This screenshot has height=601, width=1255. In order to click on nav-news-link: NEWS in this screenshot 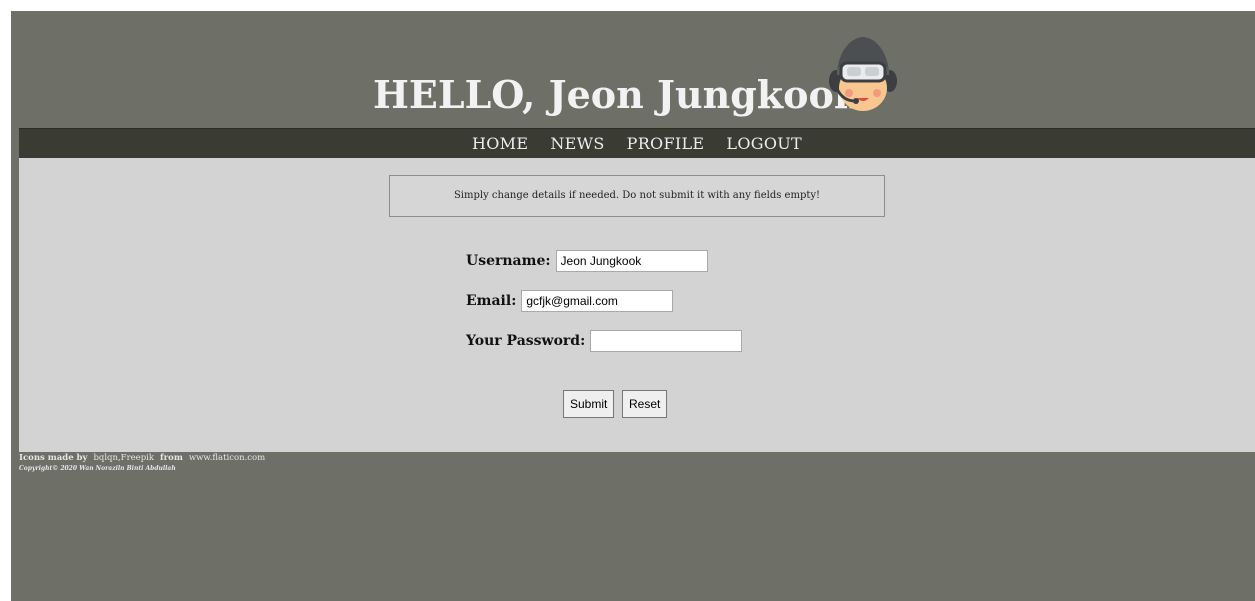, I will do `click(577, 144)`.